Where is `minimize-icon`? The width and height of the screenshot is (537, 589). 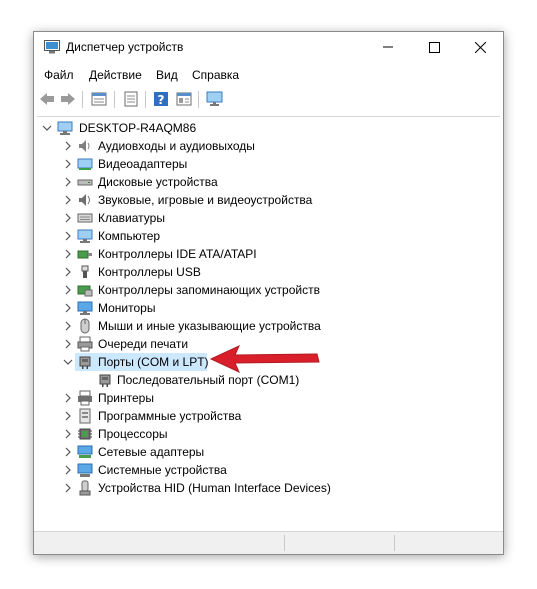
minimize-icon is located at coordinates (388, 47).